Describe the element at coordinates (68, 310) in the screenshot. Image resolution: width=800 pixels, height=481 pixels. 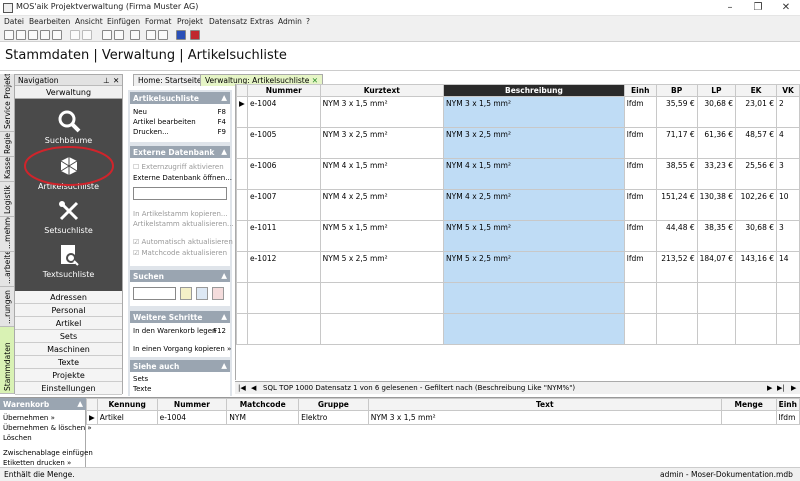
I see `nav-list-personal: Personal` at that location.